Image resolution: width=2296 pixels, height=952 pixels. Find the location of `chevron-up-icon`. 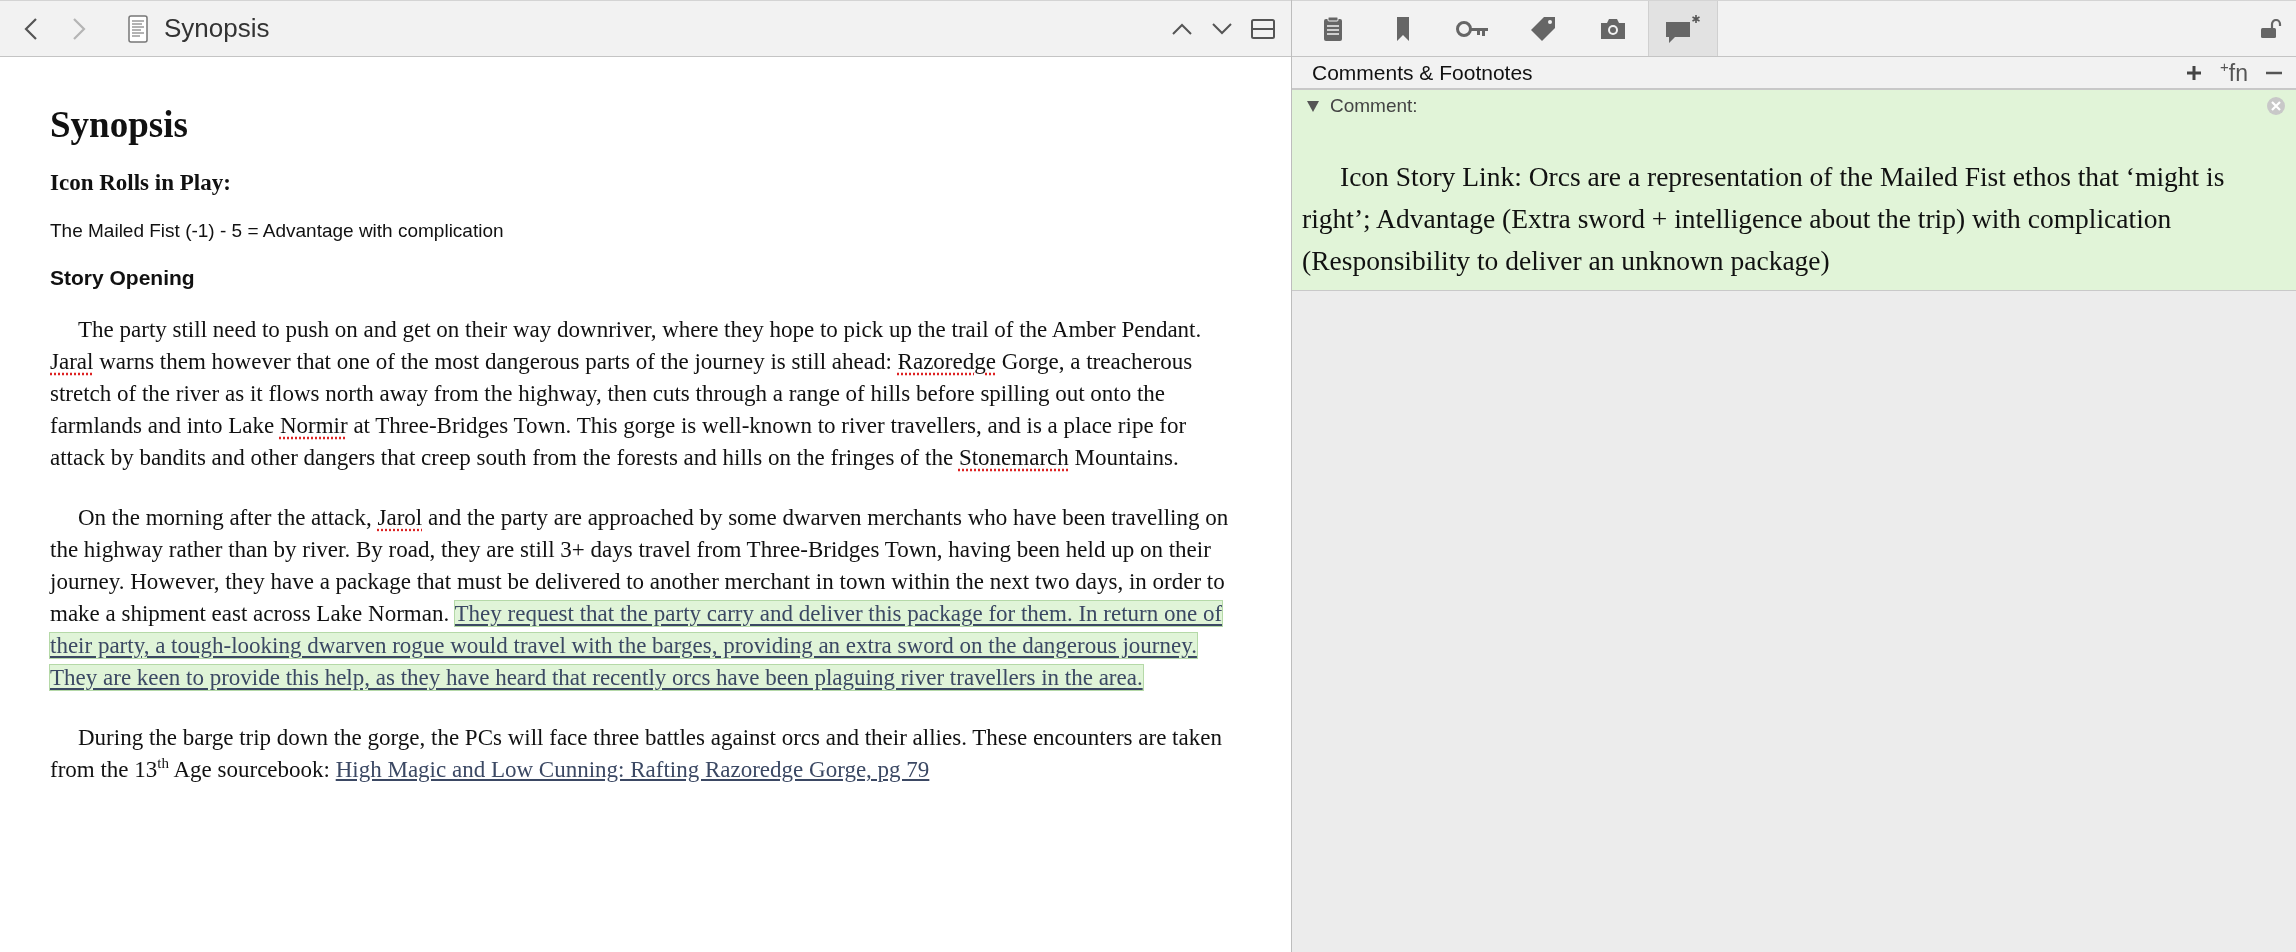

chevron-up-icon is located at coordinates (1182, 28).